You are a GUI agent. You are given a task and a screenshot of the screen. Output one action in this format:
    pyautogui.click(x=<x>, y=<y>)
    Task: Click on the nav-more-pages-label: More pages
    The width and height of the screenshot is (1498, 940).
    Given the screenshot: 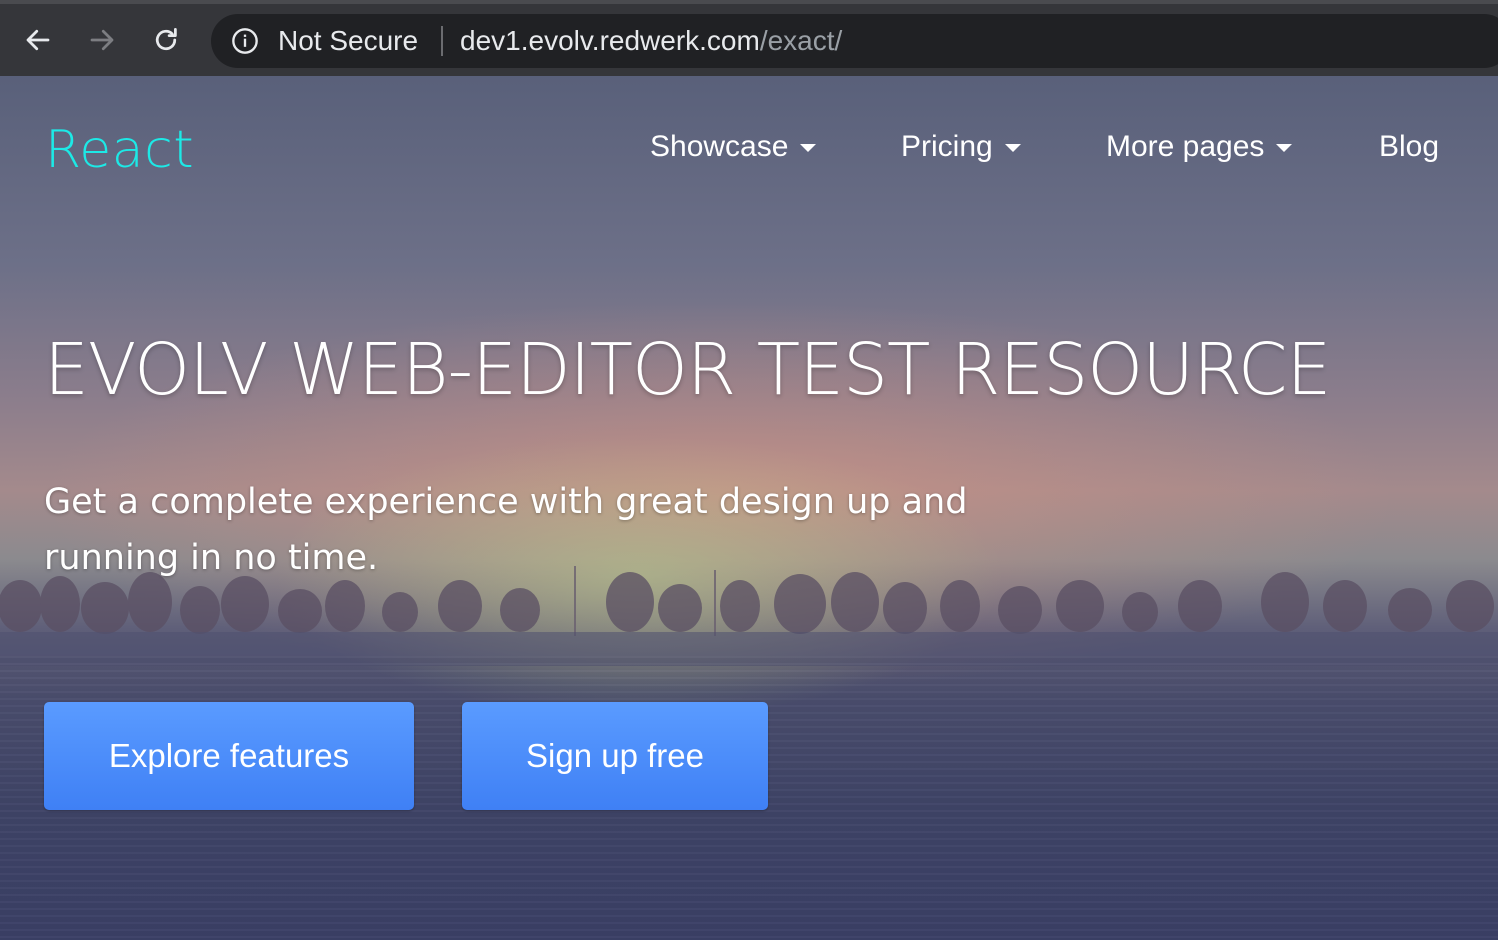 What is the action you would take?
    pyautogui.click(x=1185, y=146)
    